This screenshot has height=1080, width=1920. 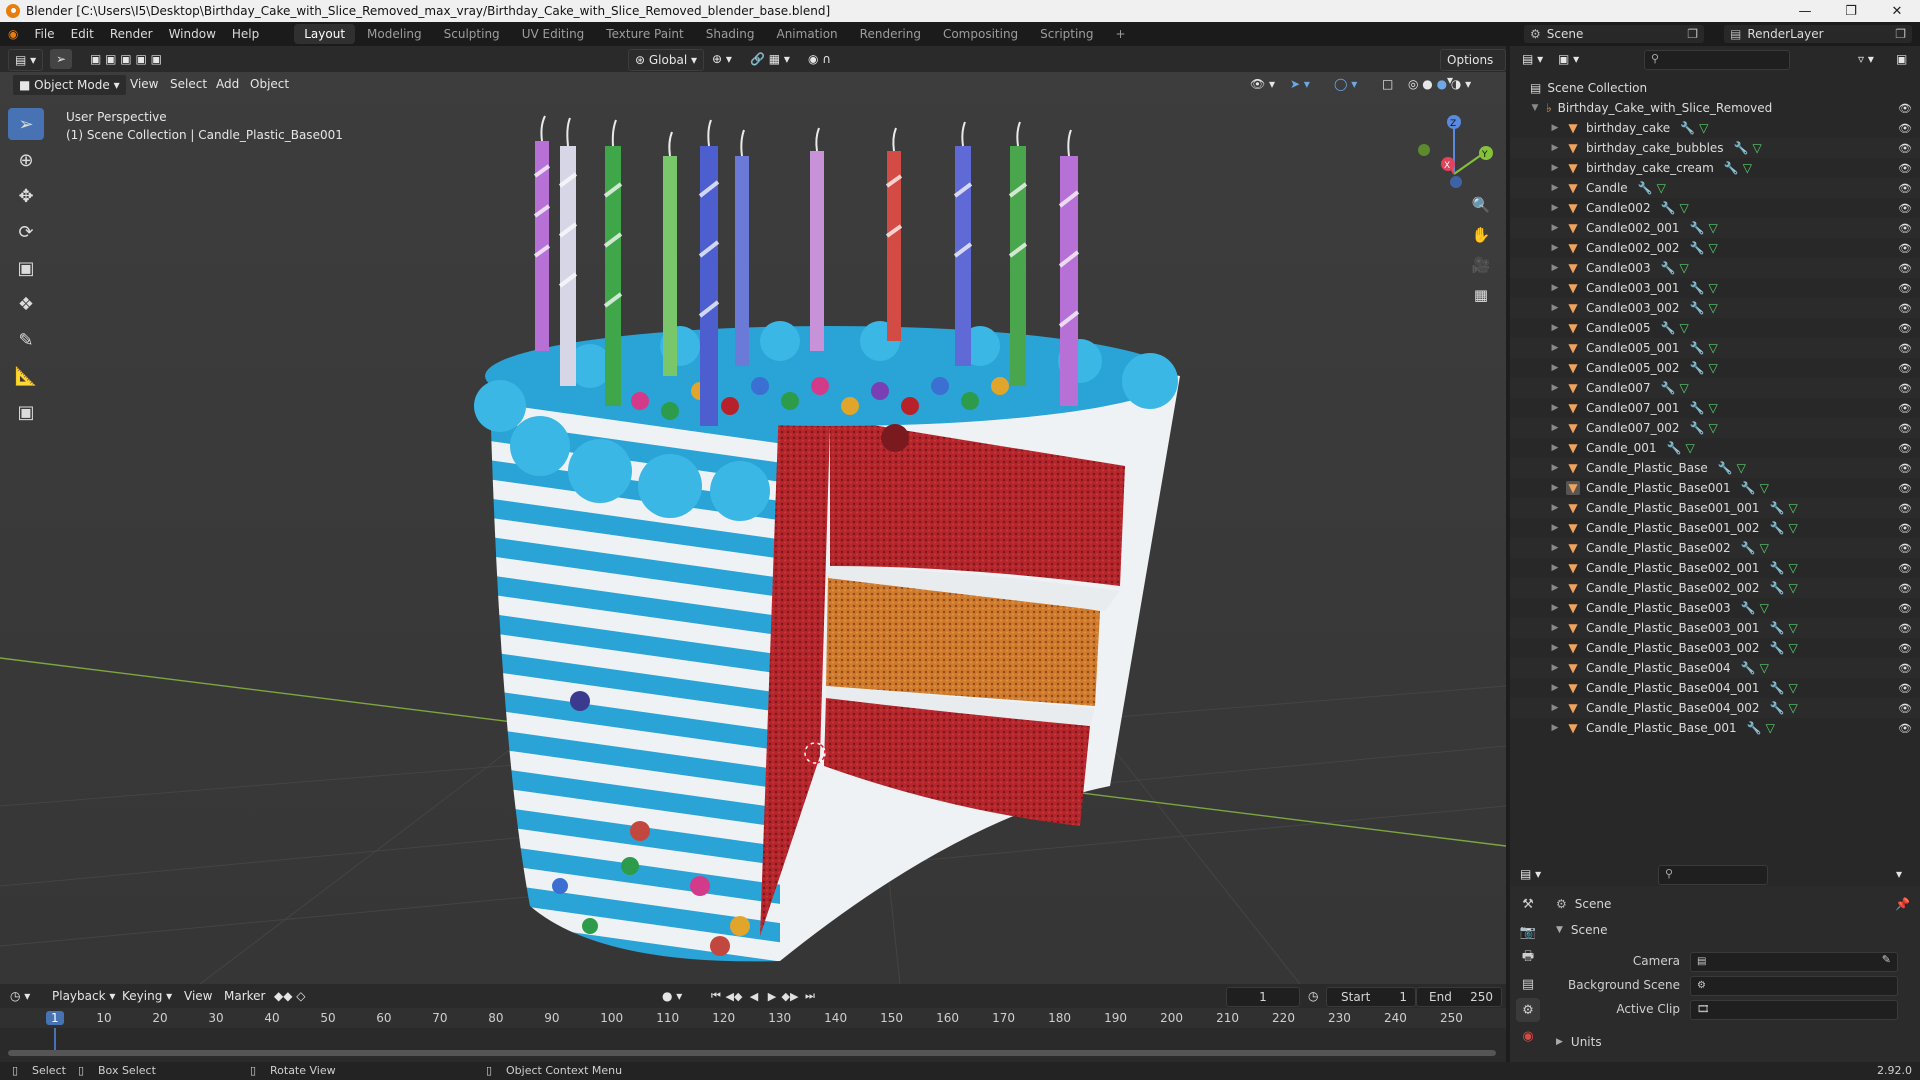 I want to click on scene-properties-icon: ⚙, so click(x=1528, y=1010).